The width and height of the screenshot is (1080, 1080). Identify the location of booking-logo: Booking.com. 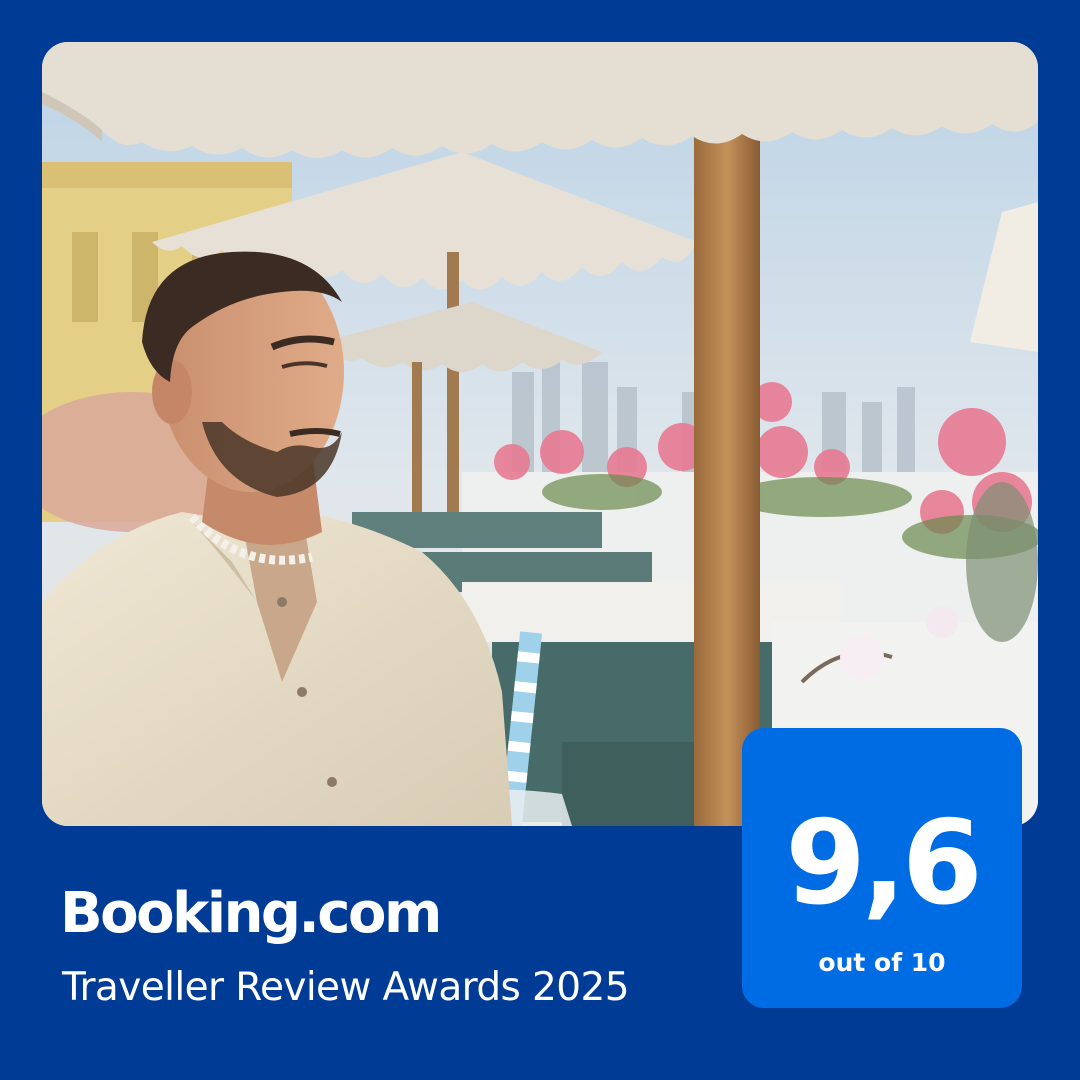
(251, 913).